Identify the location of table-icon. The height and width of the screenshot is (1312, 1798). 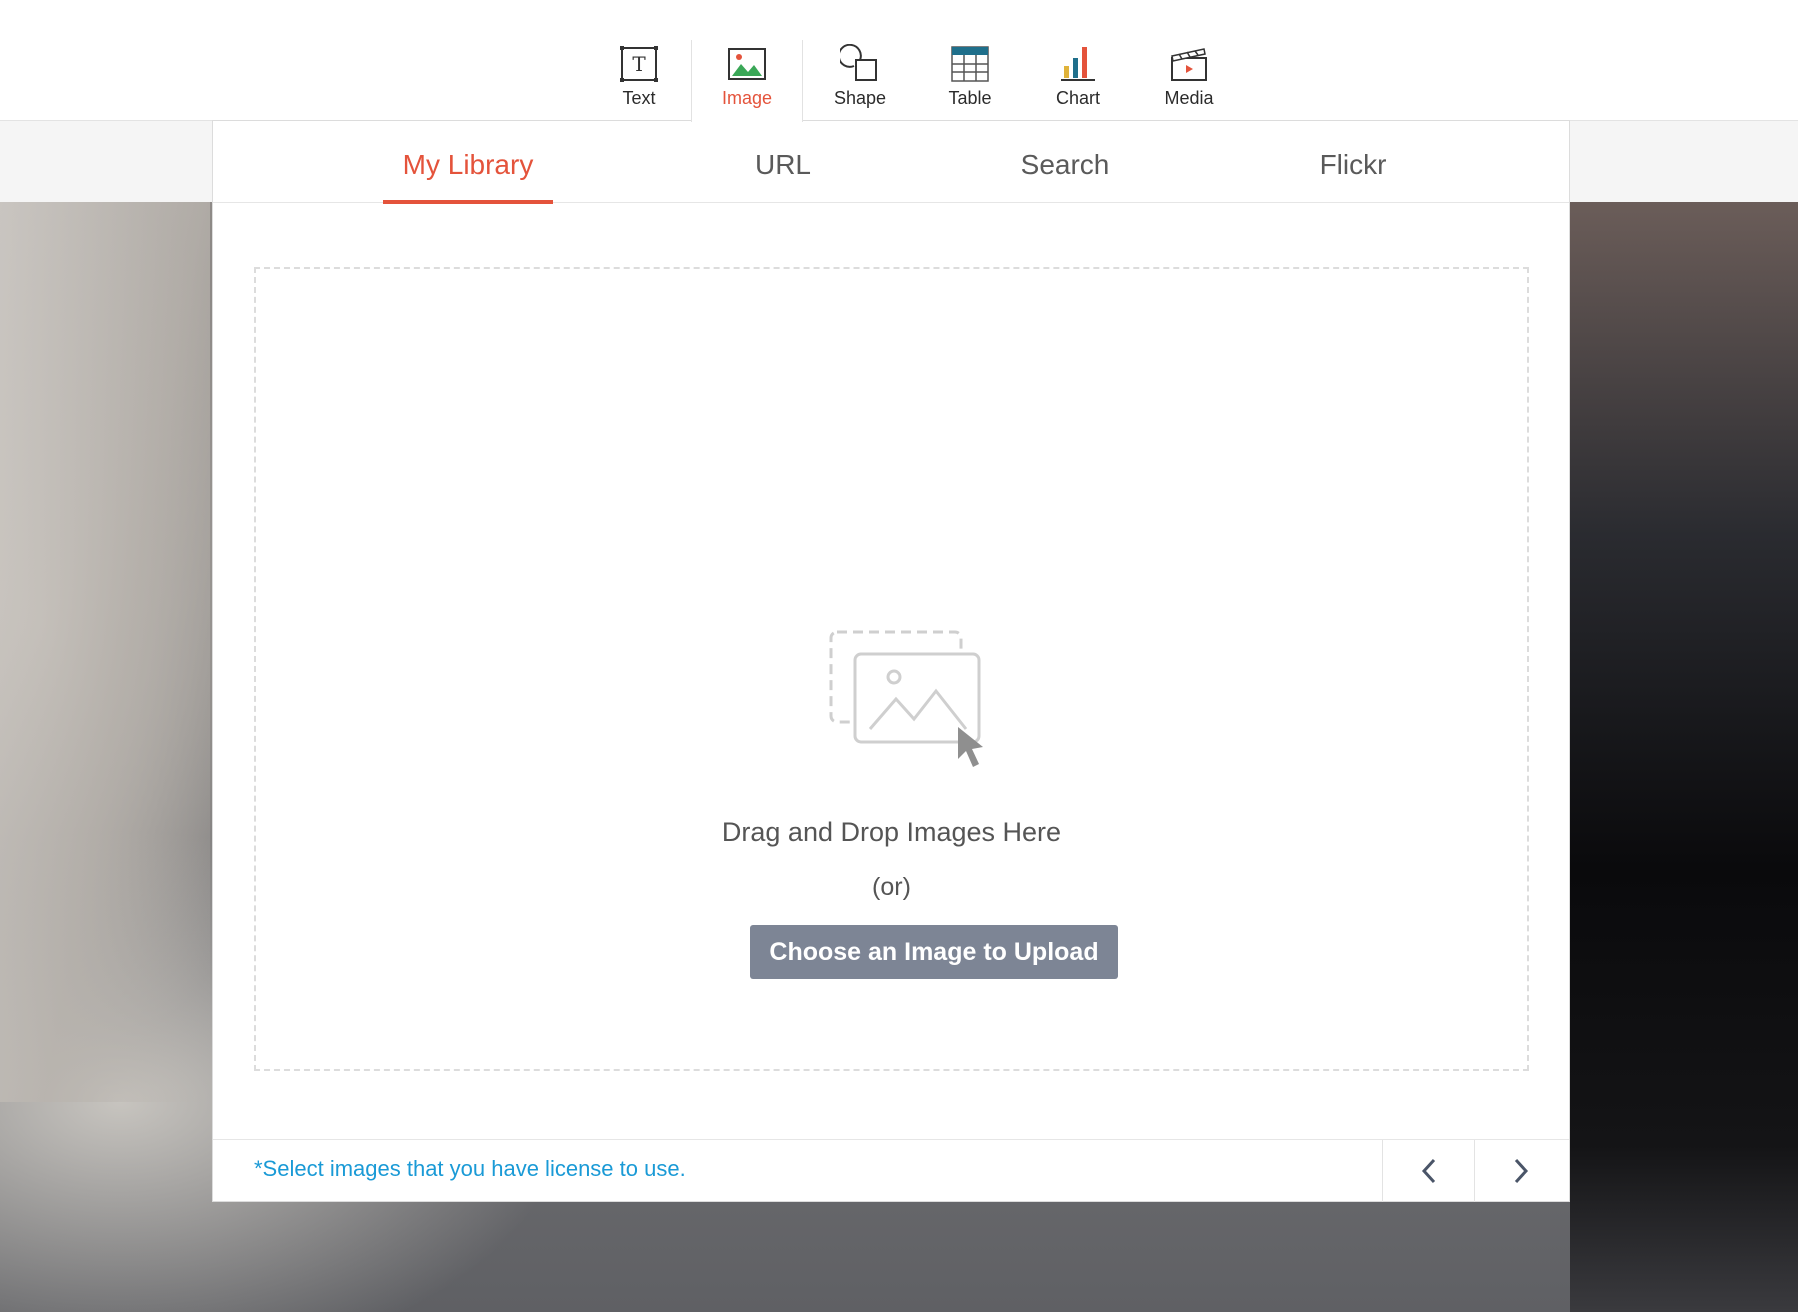
(970, 64).